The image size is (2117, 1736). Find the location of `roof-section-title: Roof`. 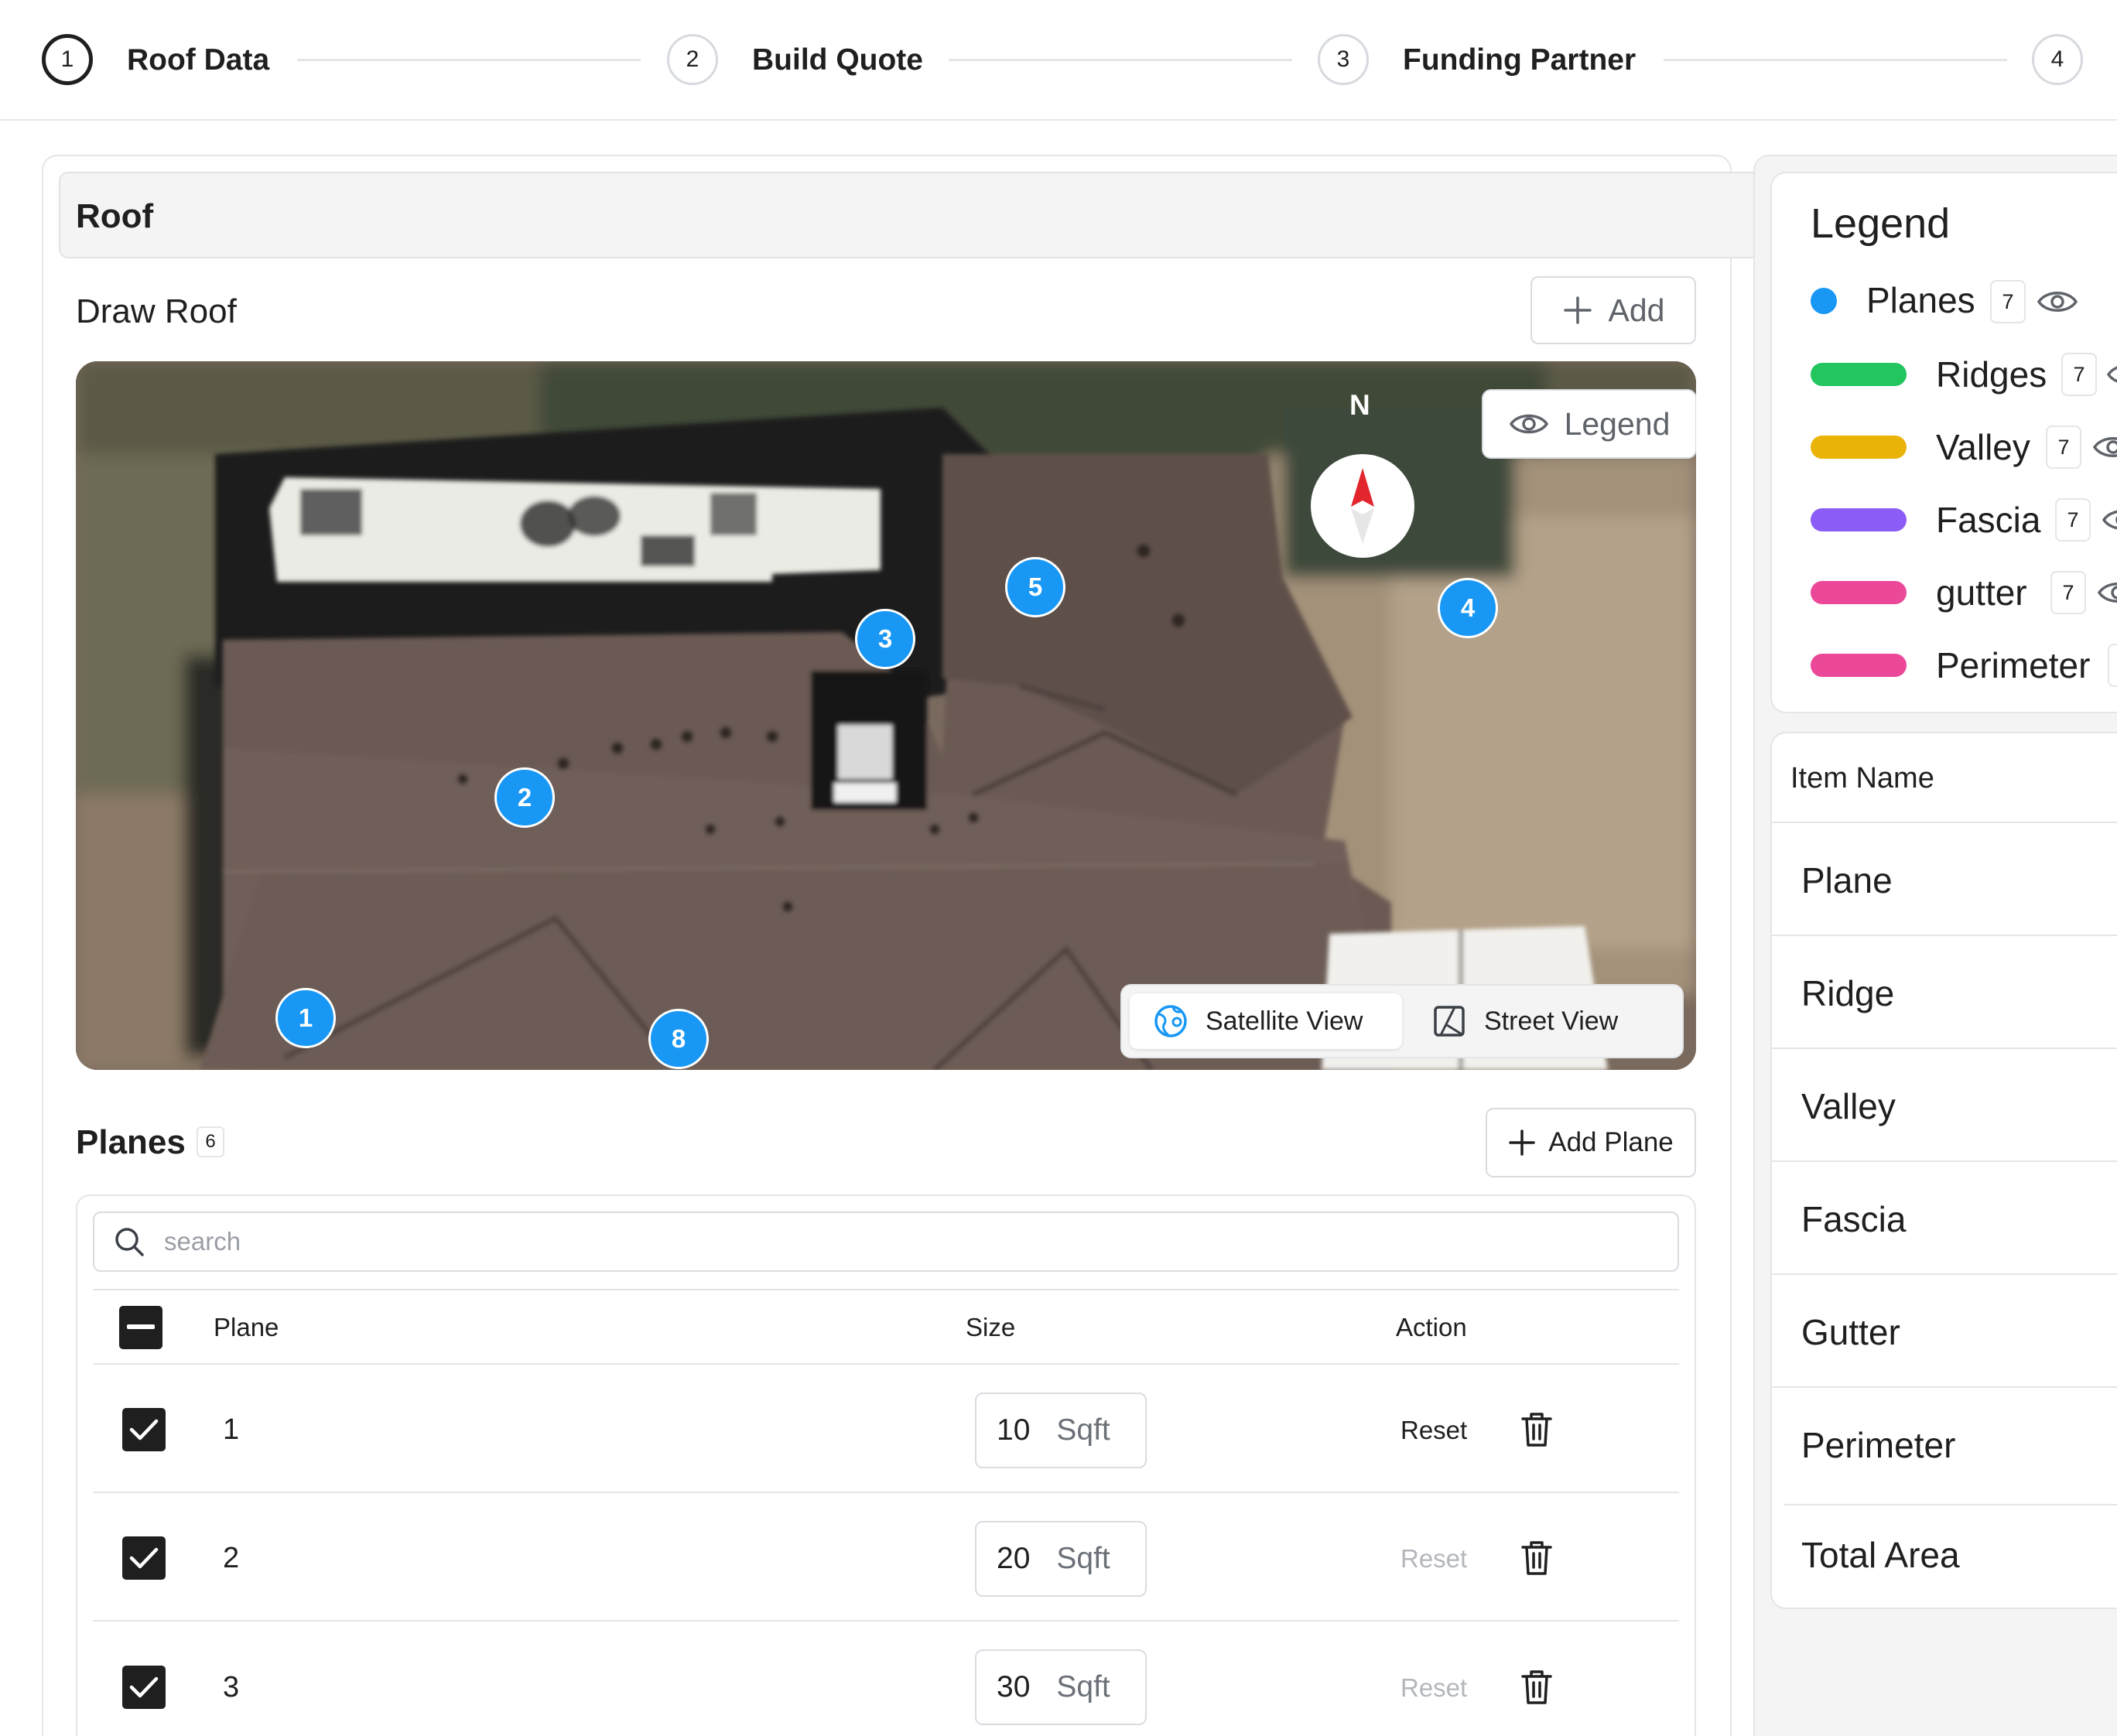

roof-section-title: Roof is located at coordinates (115, 216).